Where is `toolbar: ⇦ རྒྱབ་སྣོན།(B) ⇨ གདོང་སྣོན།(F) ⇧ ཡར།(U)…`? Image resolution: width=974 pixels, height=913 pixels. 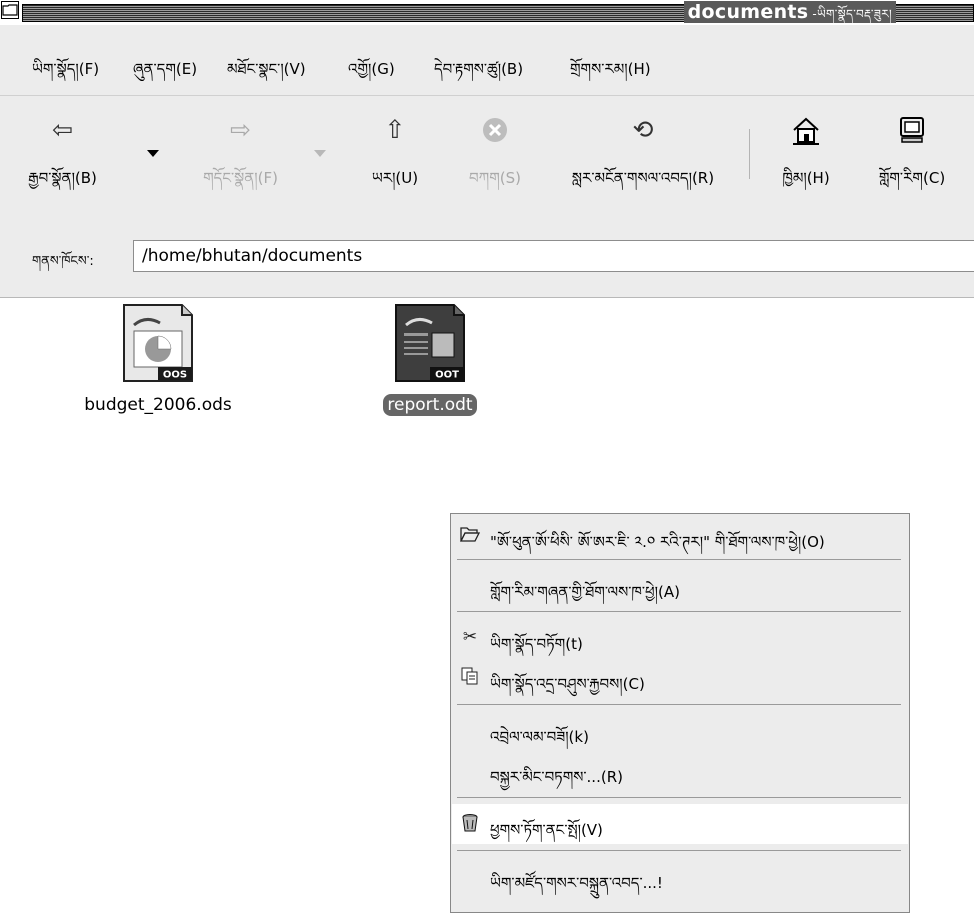 toolbar: ⇦ རྒྱབ་སྣོན།(B) ⇨ གདོང་སྣོན།(F) ⇧ ཡར།(U)… is located at coordinates (487, 152).